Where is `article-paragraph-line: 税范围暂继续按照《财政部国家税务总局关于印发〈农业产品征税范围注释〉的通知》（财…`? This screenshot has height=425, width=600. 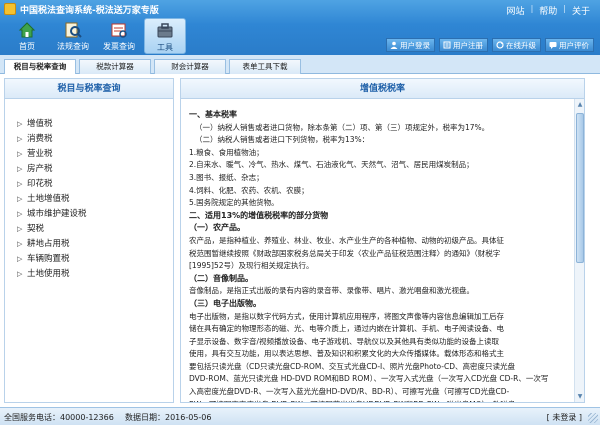 article-paragraph-line: 税范围暂继续按照《财政部国家税务总局关于印发〈农业产品征税范围注释〉的通知》（财… is located at coordinates (345, 253).